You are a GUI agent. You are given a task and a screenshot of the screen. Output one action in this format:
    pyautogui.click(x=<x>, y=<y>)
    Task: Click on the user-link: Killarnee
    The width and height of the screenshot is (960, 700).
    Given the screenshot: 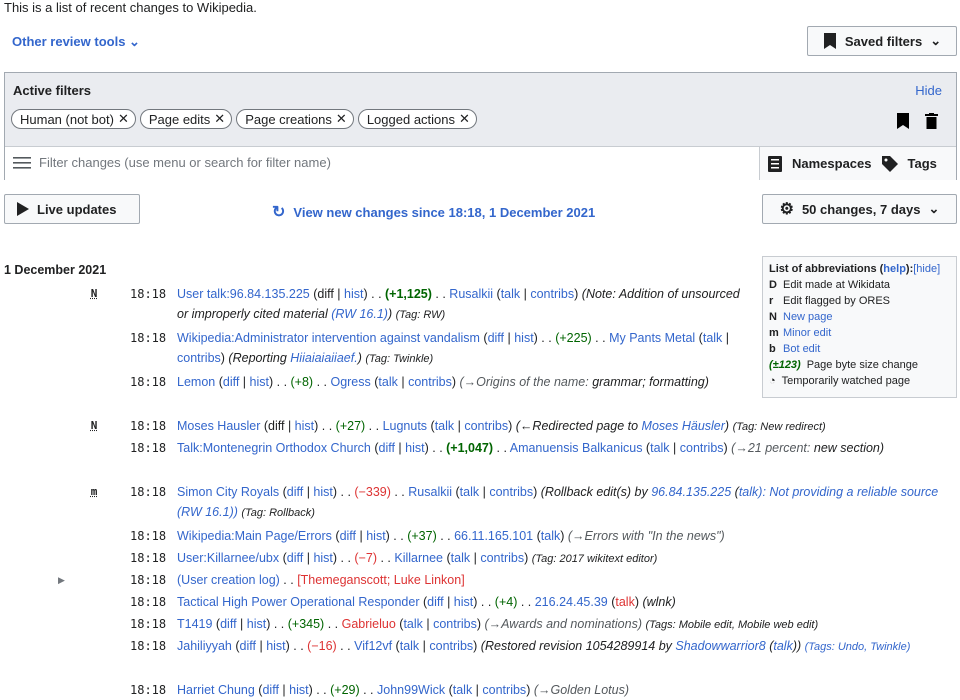 What is the action you would take?
    pyautogui.click(x=418, y=558)
    